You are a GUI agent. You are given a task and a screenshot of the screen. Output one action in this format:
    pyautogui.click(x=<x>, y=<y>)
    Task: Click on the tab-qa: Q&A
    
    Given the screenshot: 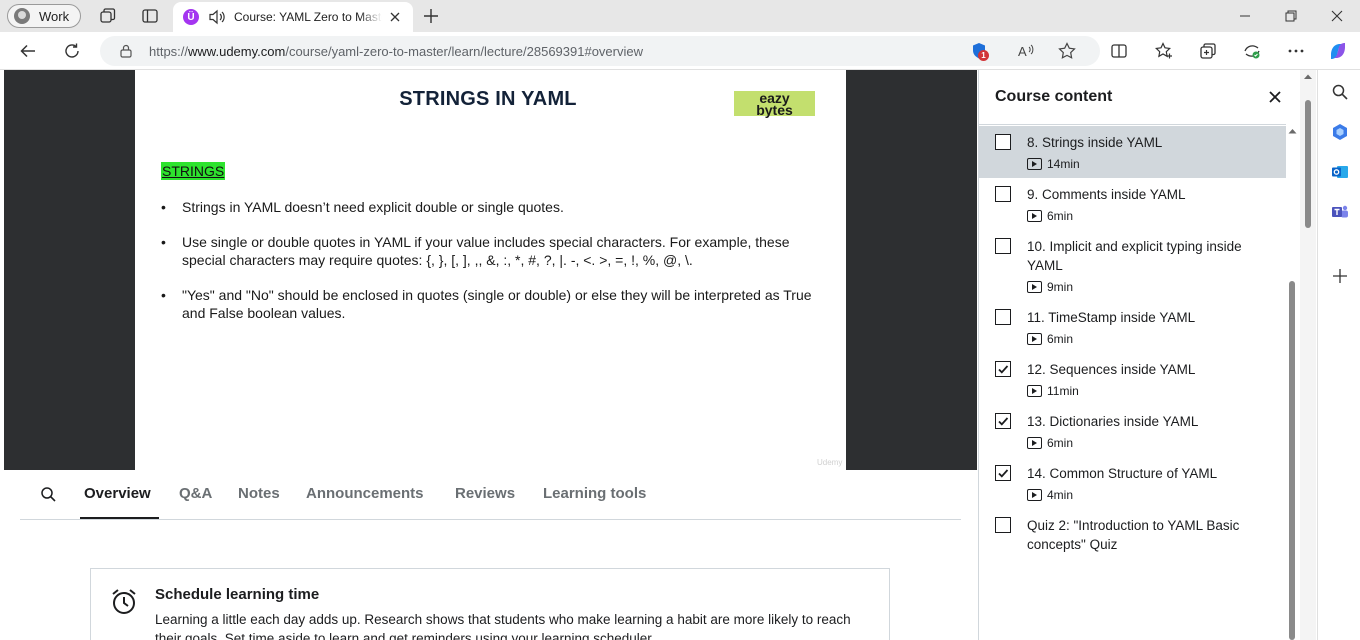 What is the action you would take?
    pyautogui.click(x=195, y=493)
    